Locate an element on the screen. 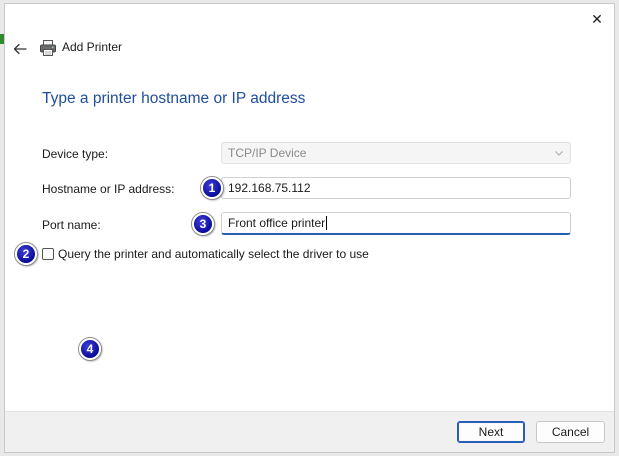 The image size is (619, 456). window-title: Add Printer is located at coordinates (92, 47).